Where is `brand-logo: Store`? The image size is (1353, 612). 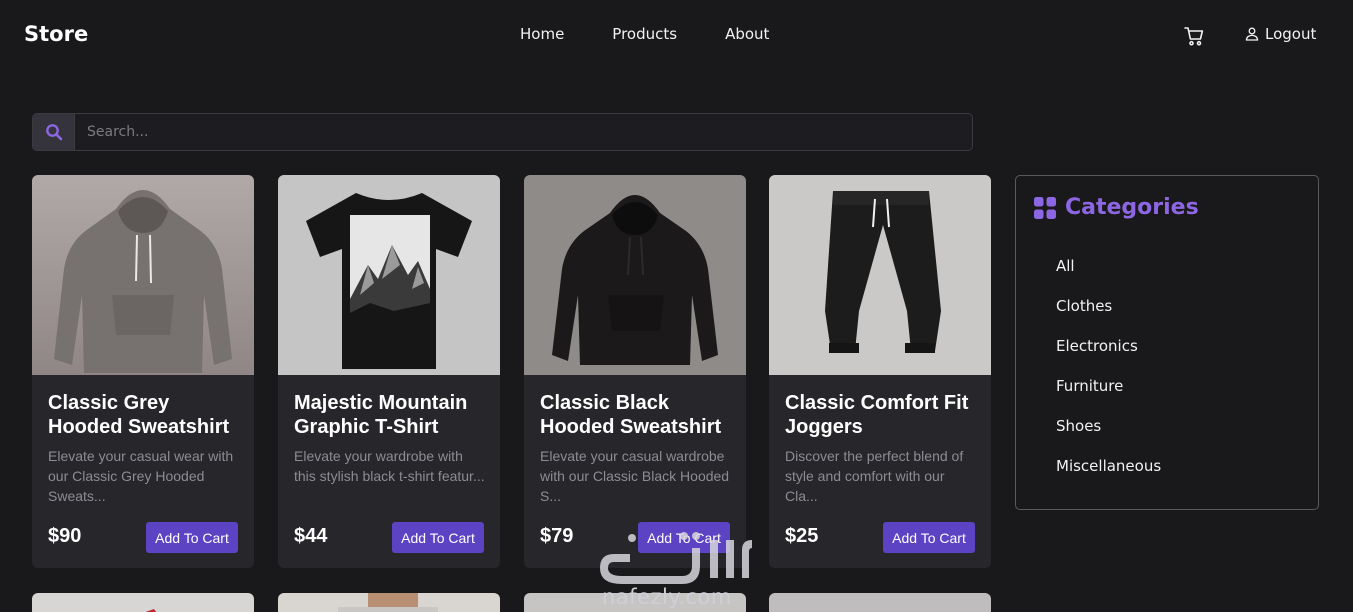
brand-logo: Store is located at coordinates (56, 34).